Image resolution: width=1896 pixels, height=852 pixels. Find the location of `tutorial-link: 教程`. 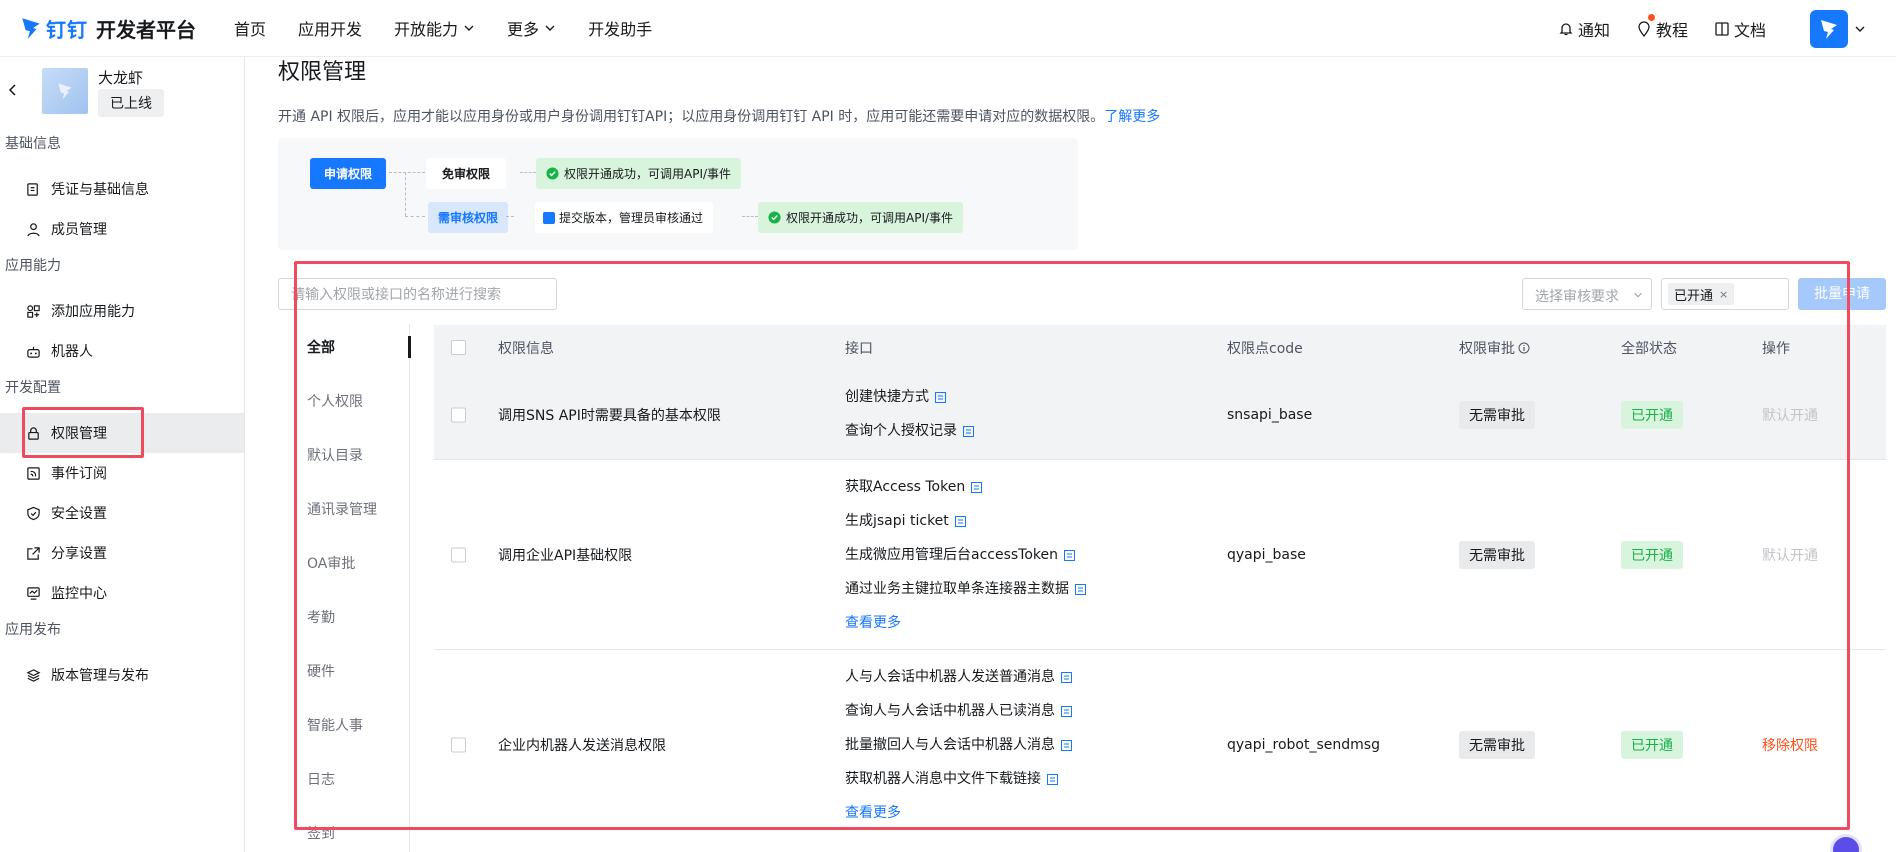

tutorial-link: 教程 is located at coordinates (1662, 27).